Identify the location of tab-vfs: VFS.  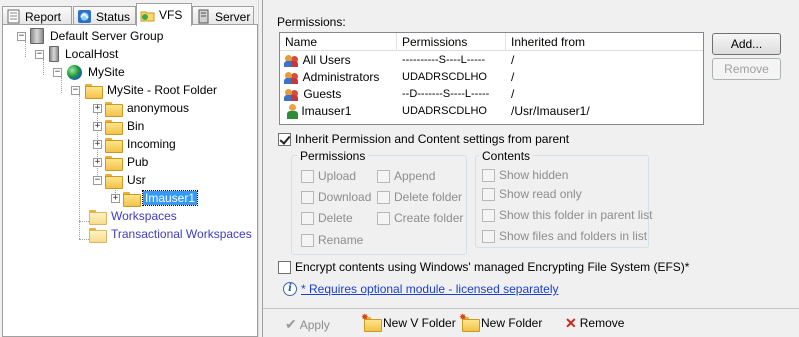
(164, 14).